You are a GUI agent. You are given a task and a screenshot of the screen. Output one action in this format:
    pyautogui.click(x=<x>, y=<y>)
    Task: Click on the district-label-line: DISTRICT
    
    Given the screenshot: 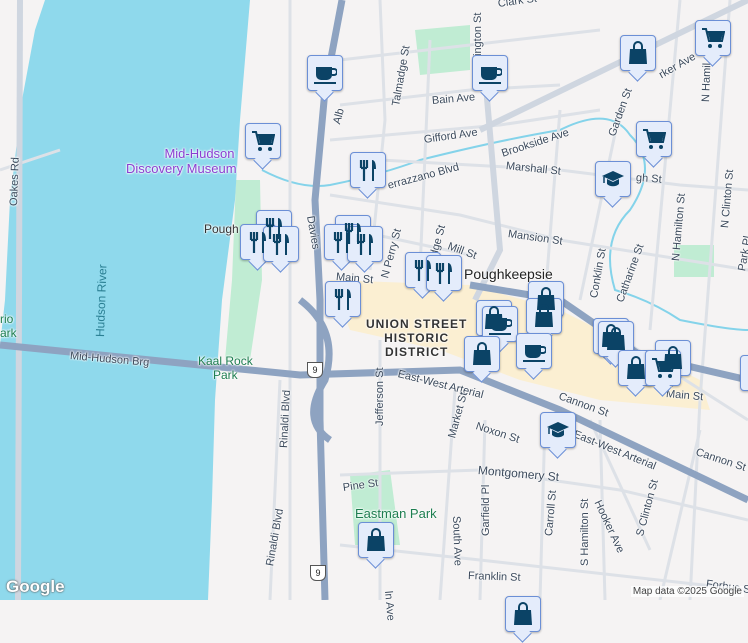 What is the action you would take?
    pyautogui.click(x=417, y=352)
    